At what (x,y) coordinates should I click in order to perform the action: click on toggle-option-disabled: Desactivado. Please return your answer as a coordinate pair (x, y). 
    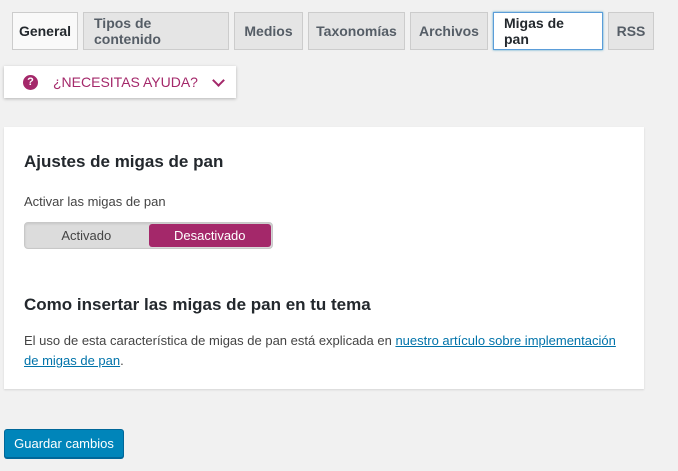
    Looking at the image, I should click on (209, 235).